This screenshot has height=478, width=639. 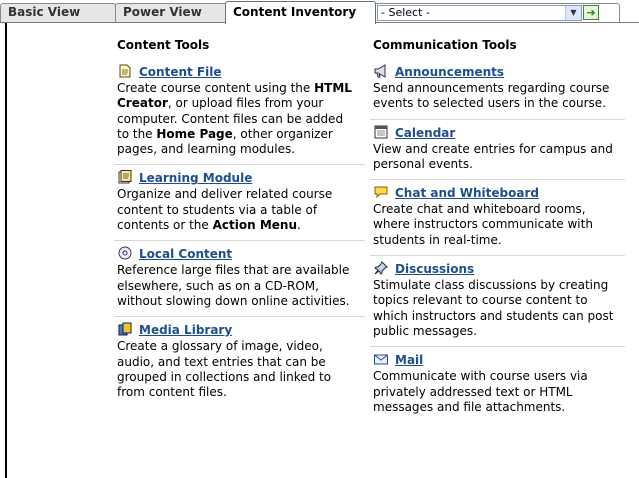 I want to click on tool-title: Mail, so click(x=495, y=360).